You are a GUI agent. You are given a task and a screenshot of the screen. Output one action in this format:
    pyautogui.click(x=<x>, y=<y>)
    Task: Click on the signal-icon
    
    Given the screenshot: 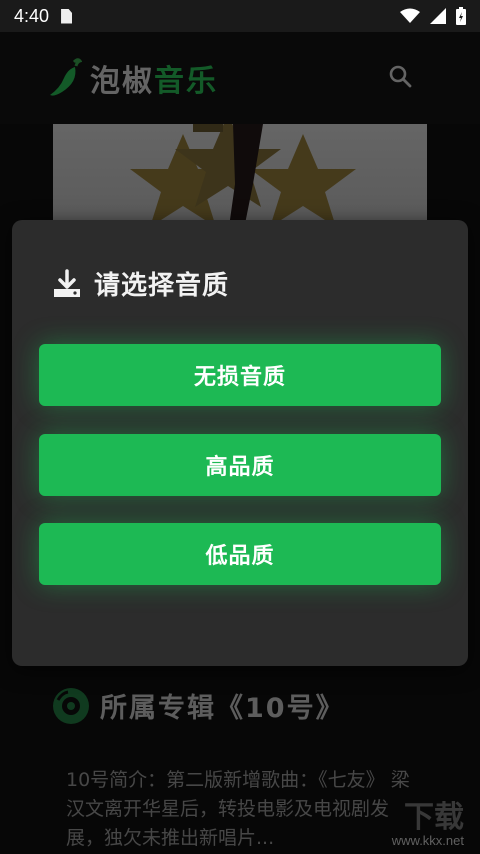 What is the action you would take?
    pyautogui.click(x=438, y=16)
    